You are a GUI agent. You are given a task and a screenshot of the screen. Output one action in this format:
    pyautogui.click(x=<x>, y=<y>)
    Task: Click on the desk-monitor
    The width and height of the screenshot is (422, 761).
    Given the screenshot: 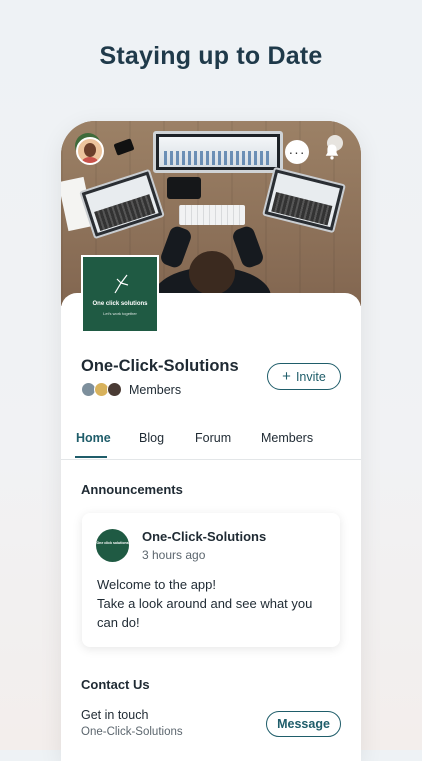 What is the action you would take?
    pyautogui.click(x=218, y=152)
    